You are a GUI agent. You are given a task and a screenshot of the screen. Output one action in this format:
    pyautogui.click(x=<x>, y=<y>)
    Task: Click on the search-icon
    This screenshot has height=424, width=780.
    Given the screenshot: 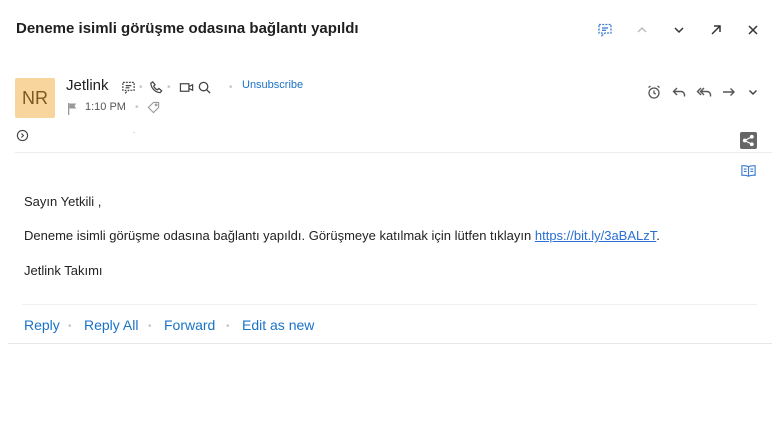 What is the action you would take?
    pyautogui.click(x=204, y=87)
    